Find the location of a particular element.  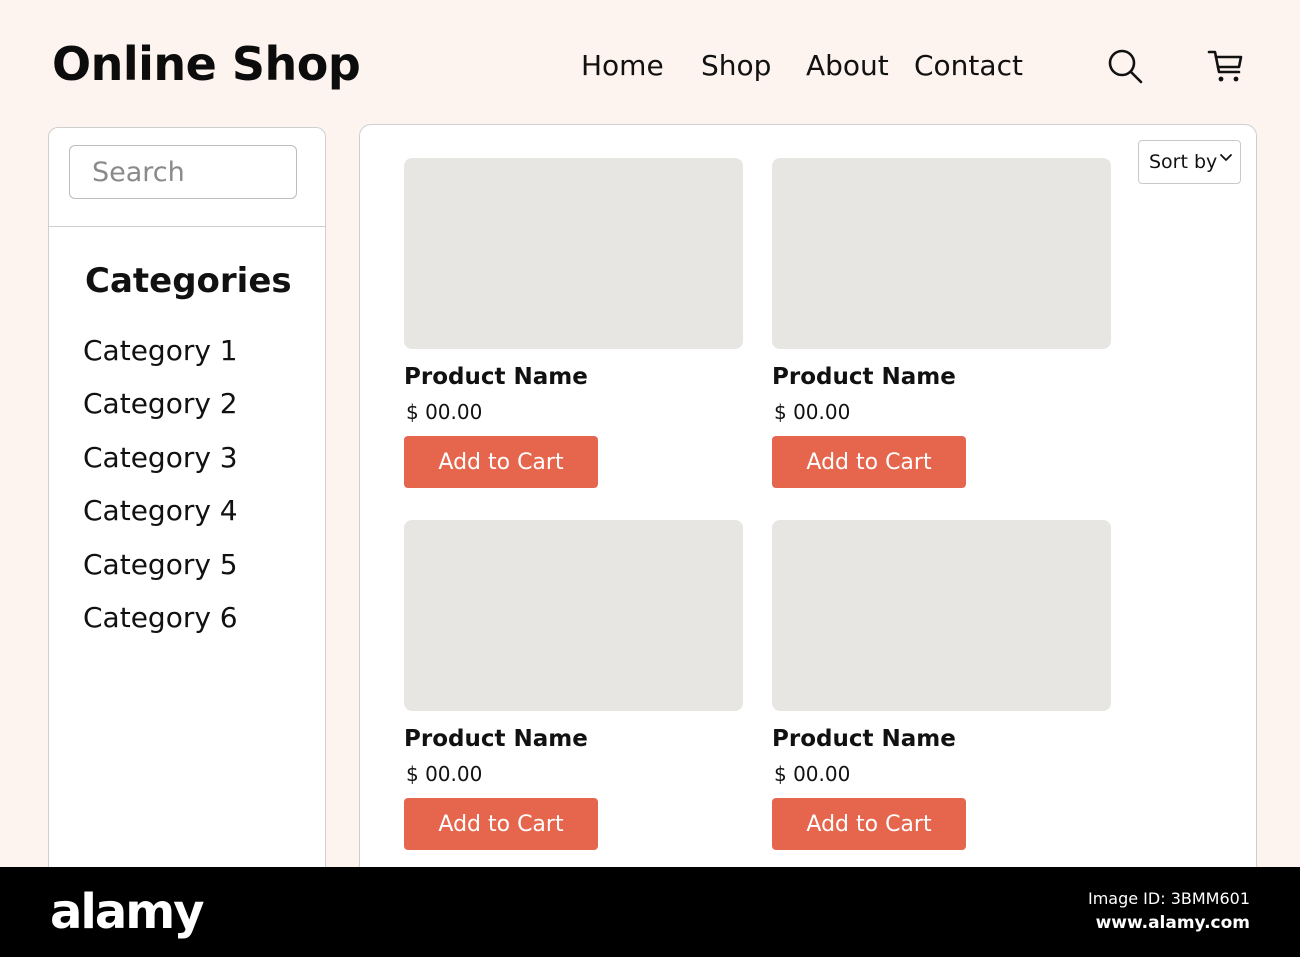

category-item-6: Category 6 is located at coordinates (160, 617).